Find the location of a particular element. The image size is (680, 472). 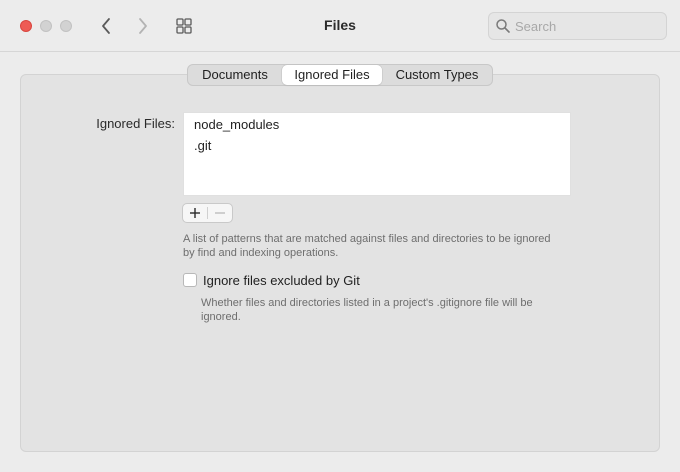

minus-icon is located at coordinates (219, 213).